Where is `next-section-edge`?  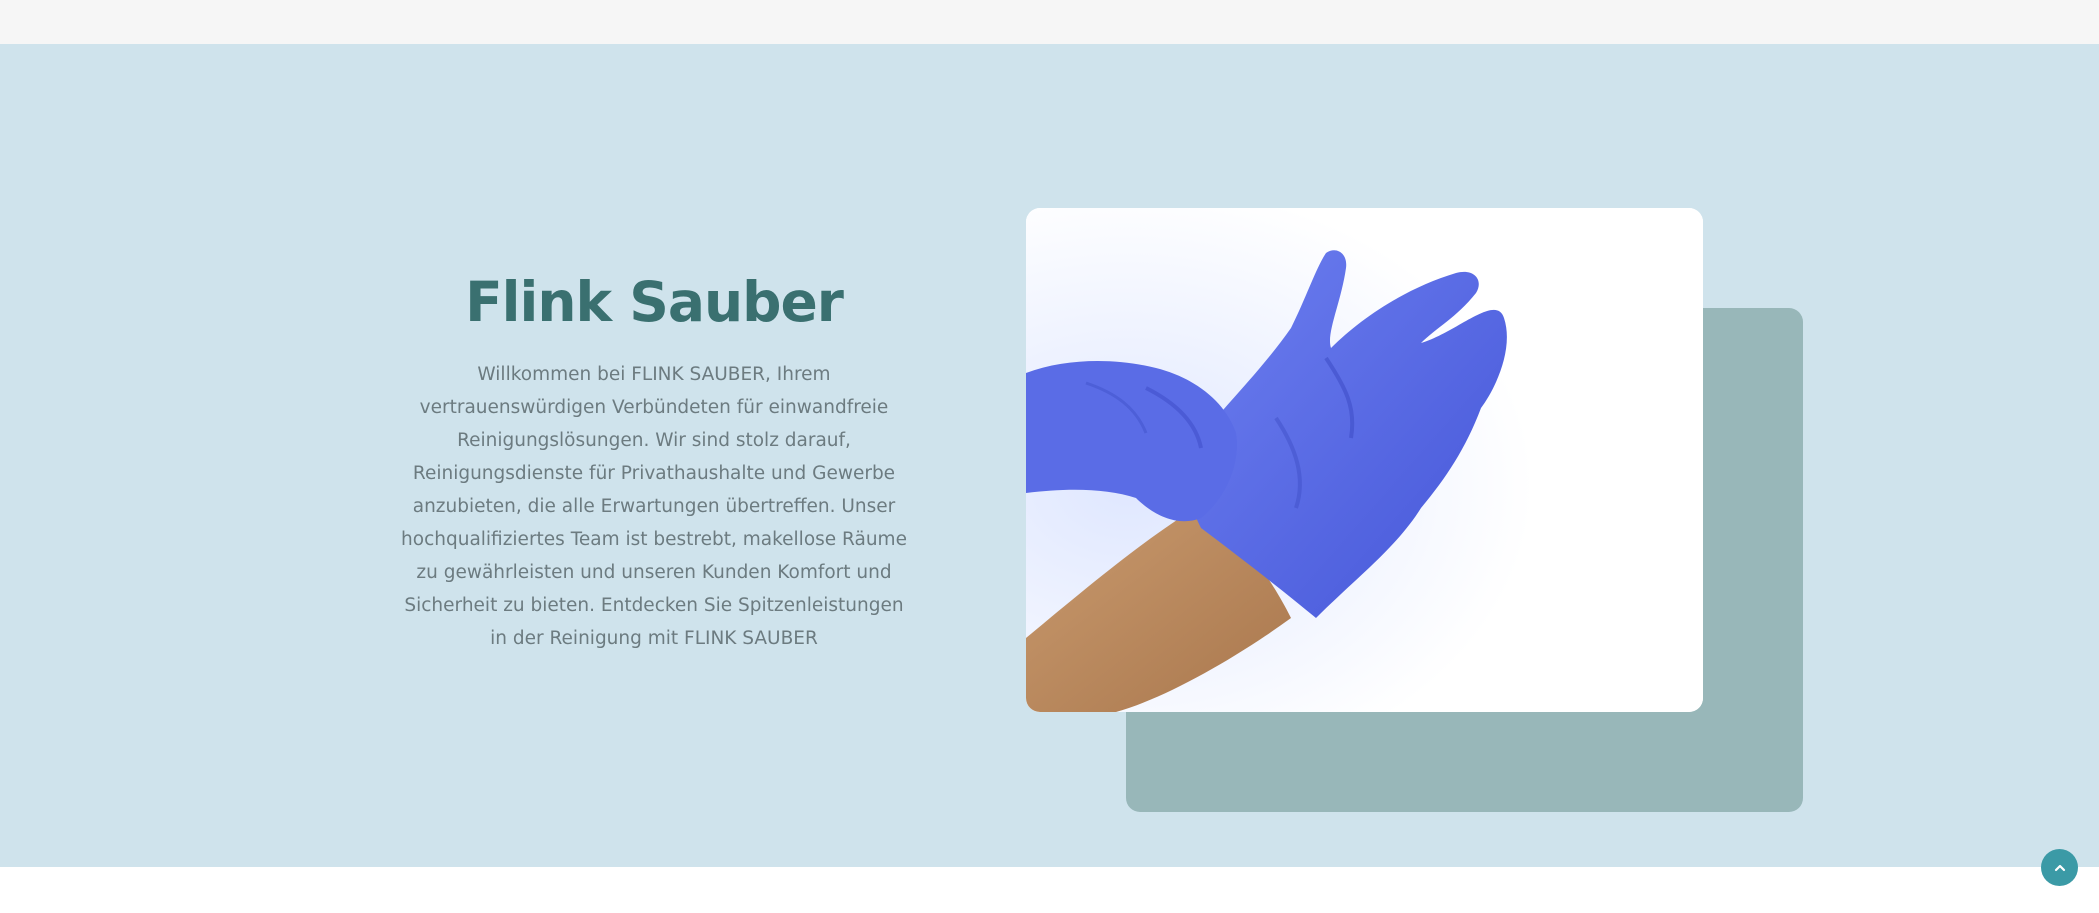 next-section-edge is located at coordinates (1049, 890).